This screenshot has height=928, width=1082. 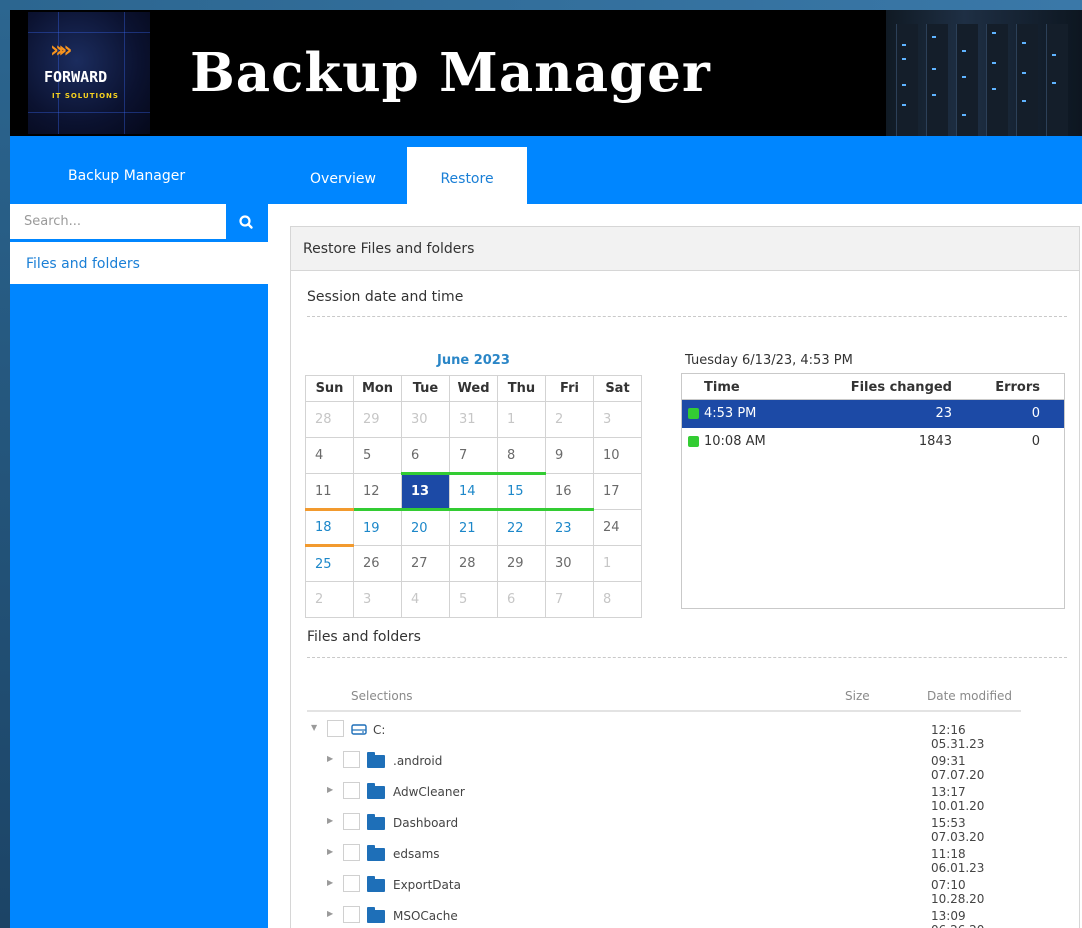 I want to click on server-rack-image, so click(x=984, y=73).